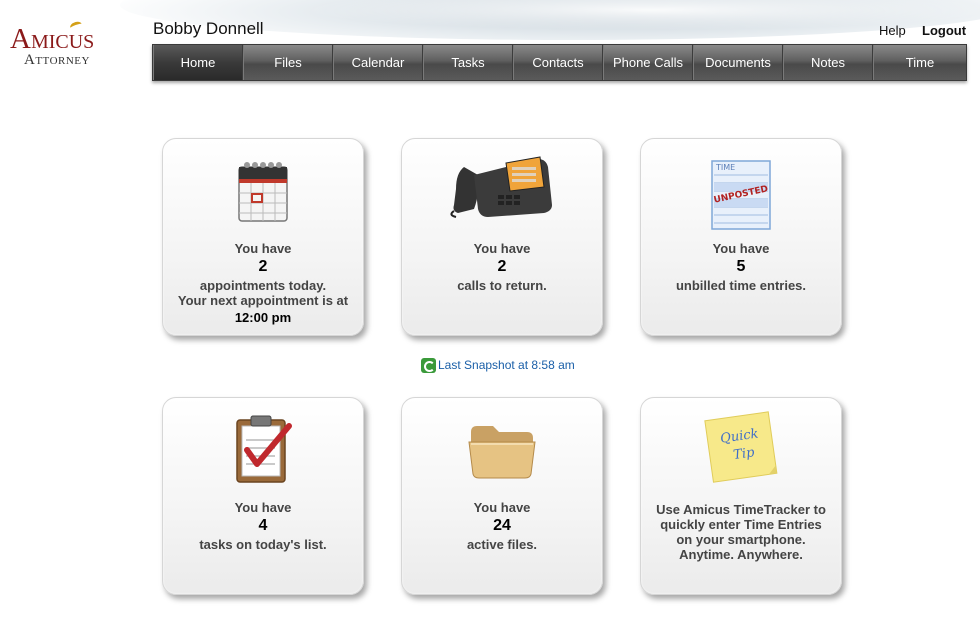  What do you see at coordinates (741, 554) in the screenshot?
I see `tip-line-4: Anytime. Anywhere.` at bounding box center [741, 554].